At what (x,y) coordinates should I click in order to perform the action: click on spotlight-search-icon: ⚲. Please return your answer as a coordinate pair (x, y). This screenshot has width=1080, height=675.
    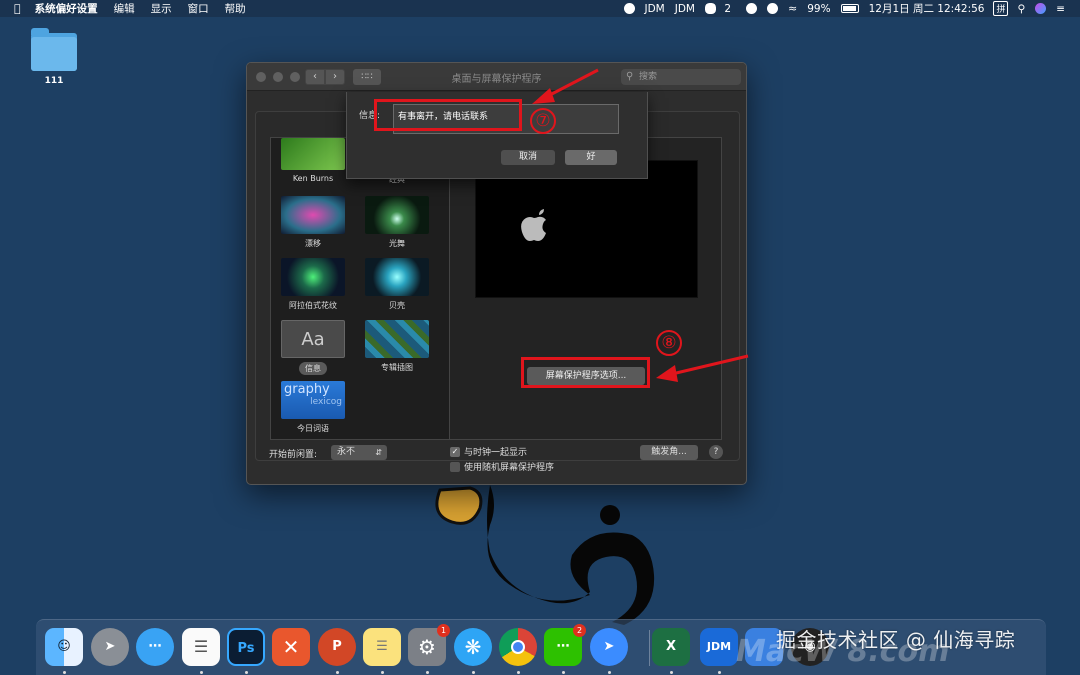
    Looking at the image, I should click on (1021, 9).